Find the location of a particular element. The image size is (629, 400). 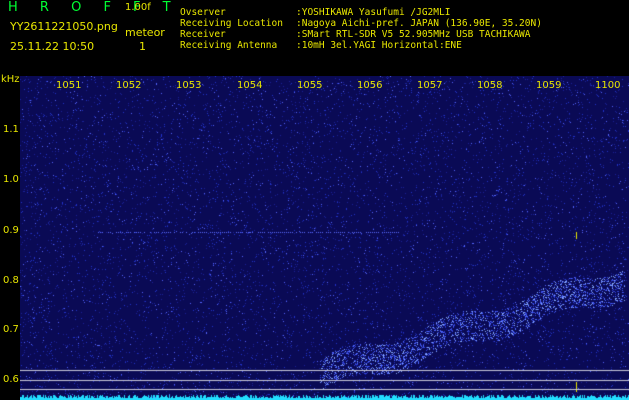

meteor-label: meteor is located at coordinates (145, 32).